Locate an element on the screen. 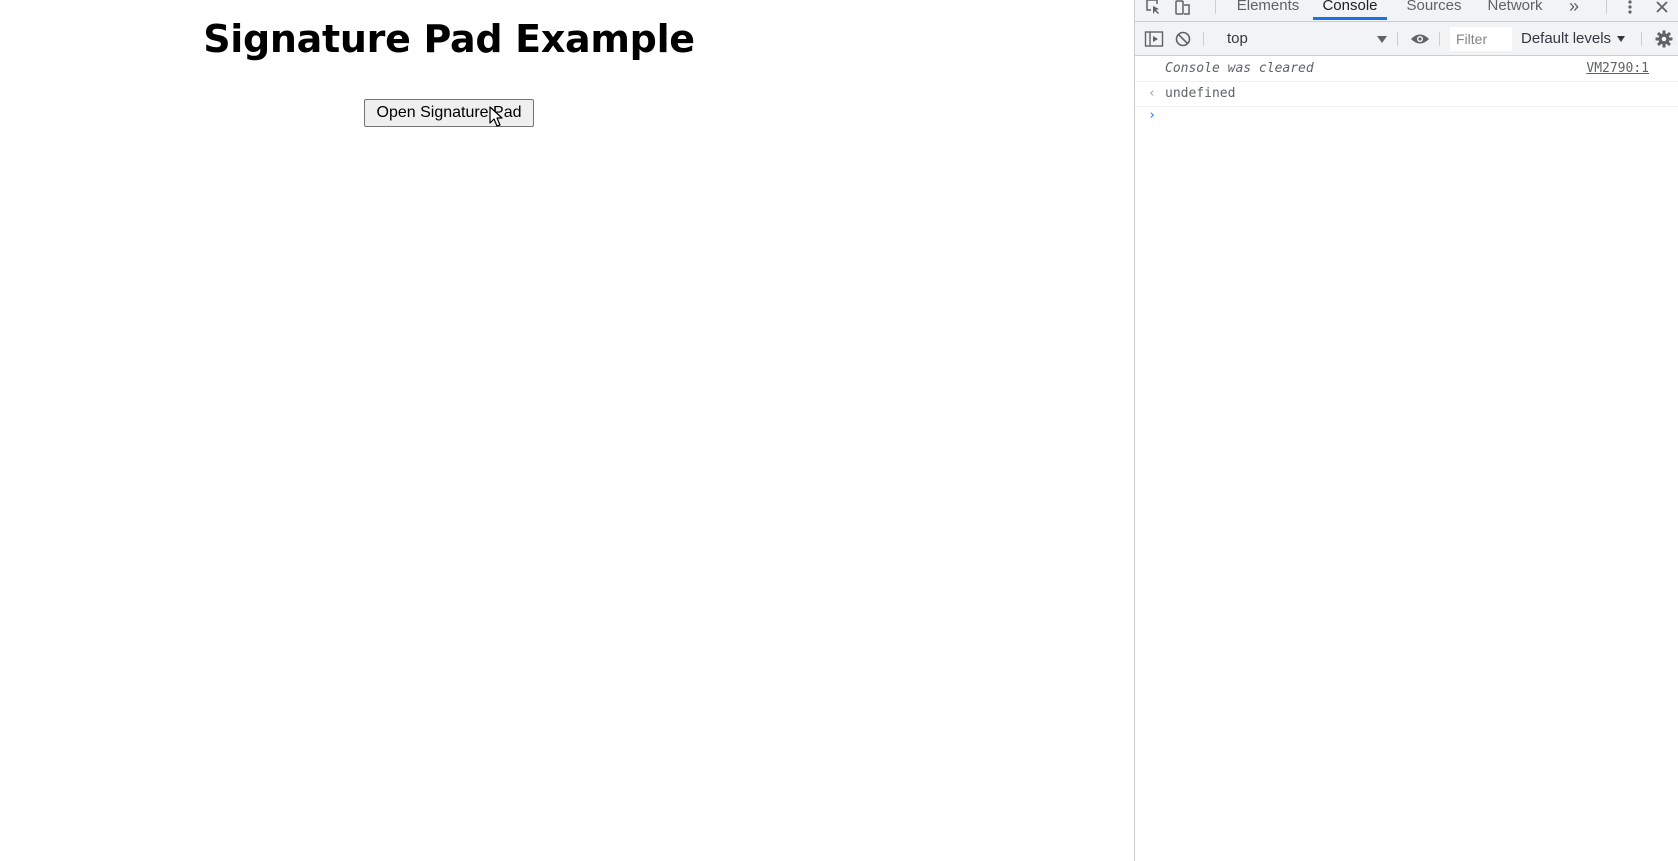  tab-console: Console is located at coordinates (1350, 10).